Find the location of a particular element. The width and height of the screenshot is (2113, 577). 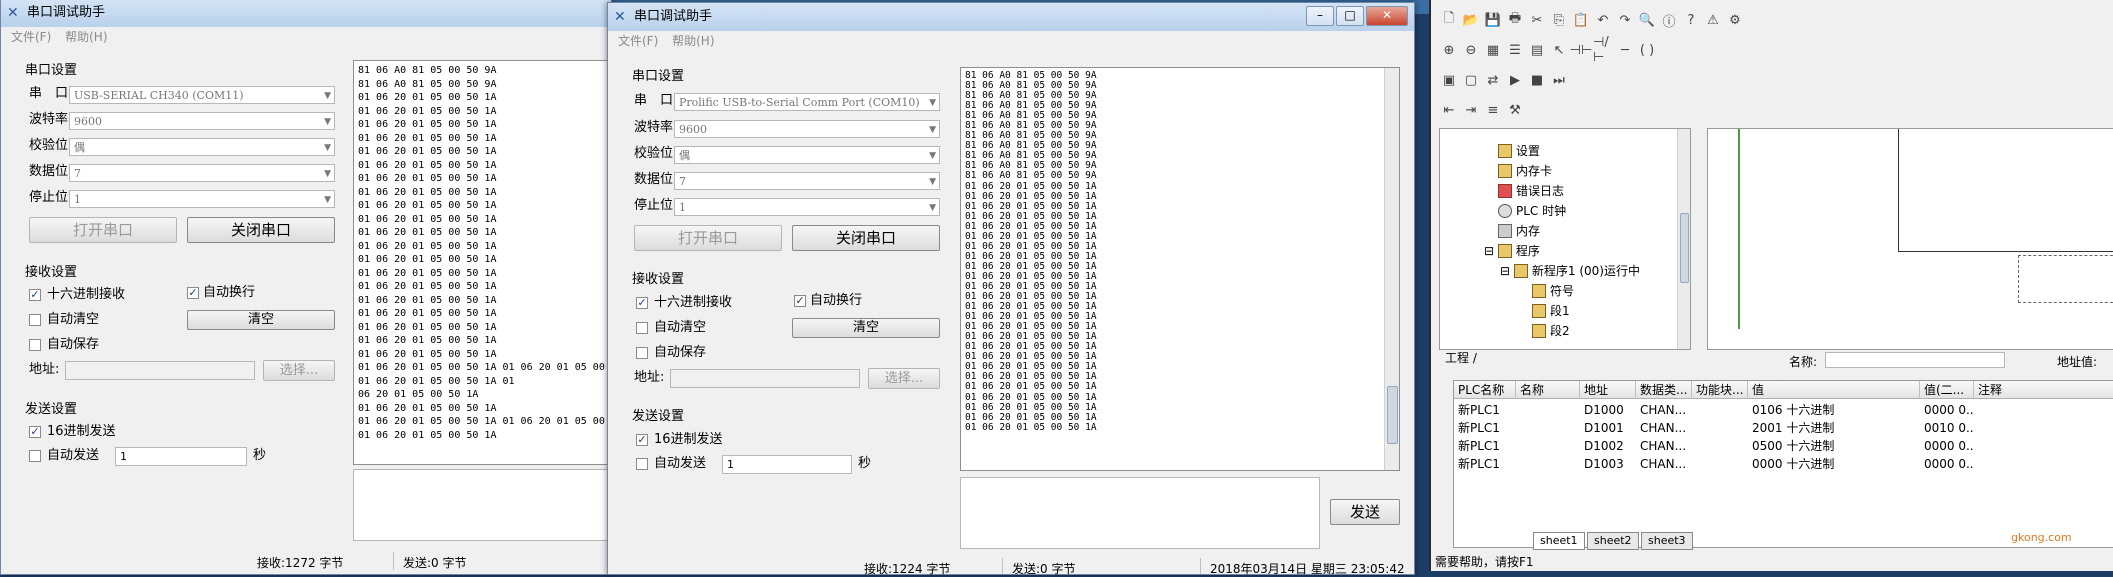

zoom-icon: ⊕ is located at coordinates (1449, 50).